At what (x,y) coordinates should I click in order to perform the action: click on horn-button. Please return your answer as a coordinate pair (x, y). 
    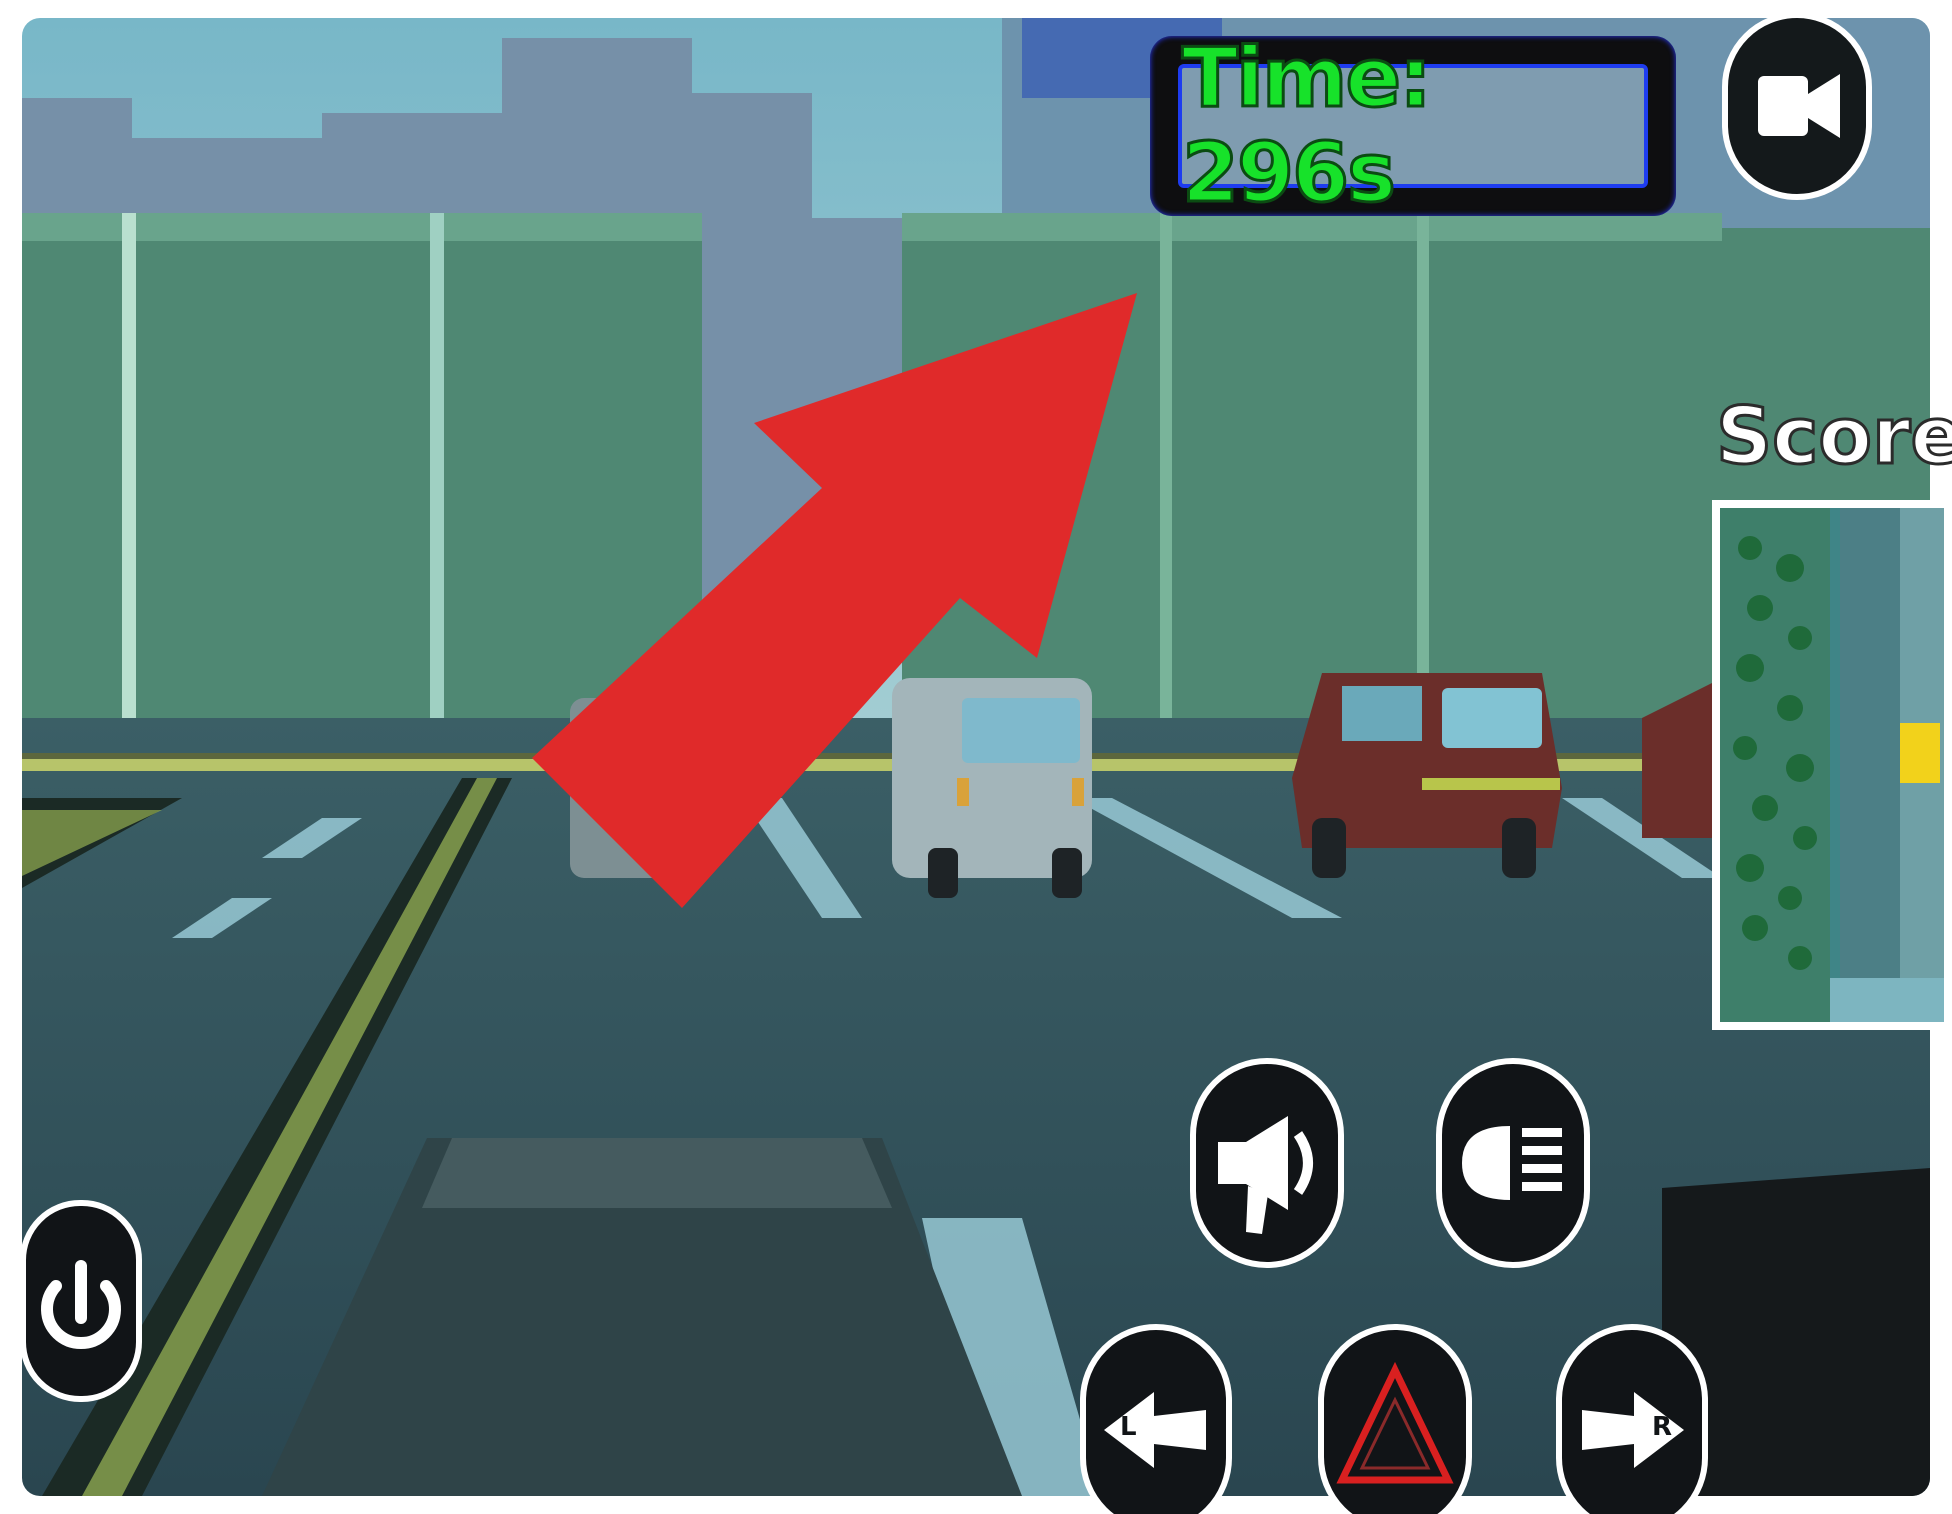
    Looking at the image, I should click on (1267, 1163).